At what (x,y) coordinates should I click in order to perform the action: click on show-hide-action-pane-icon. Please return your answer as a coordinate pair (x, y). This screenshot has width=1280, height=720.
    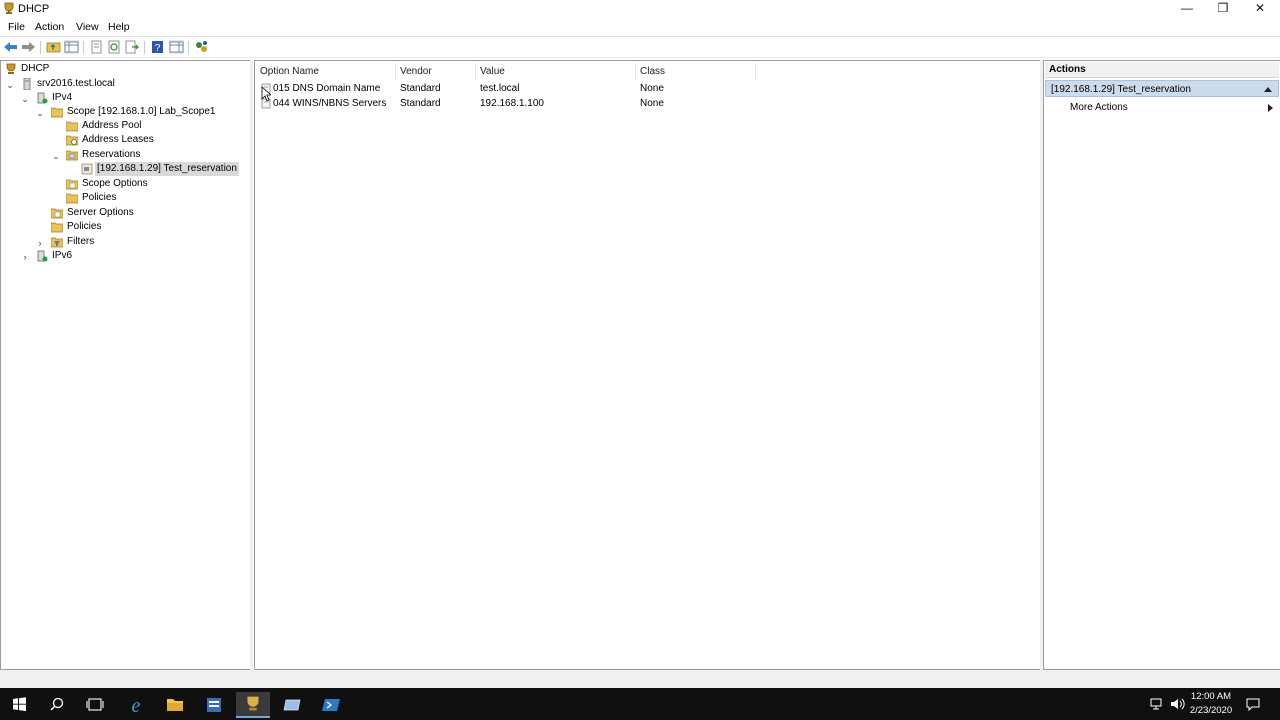
    Looking at the image, I should click on (176, 47).